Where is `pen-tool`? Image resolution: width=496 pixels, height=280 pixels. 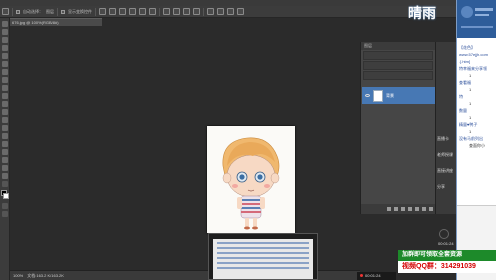
pen-tool is located at coordinates (4, 136).